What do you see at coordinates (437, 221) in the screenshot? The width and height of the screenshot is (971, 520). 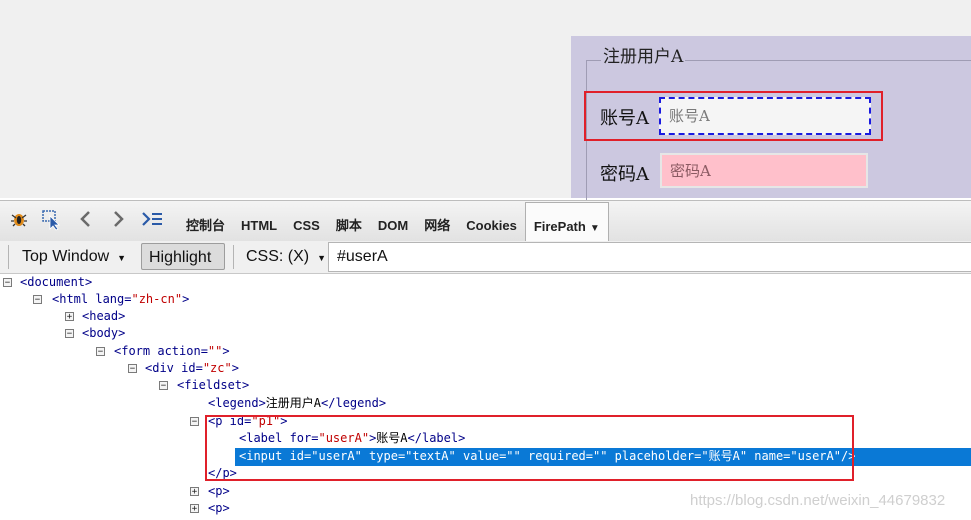 I see `tab-network: 网络` at bounding box center [437, 221].